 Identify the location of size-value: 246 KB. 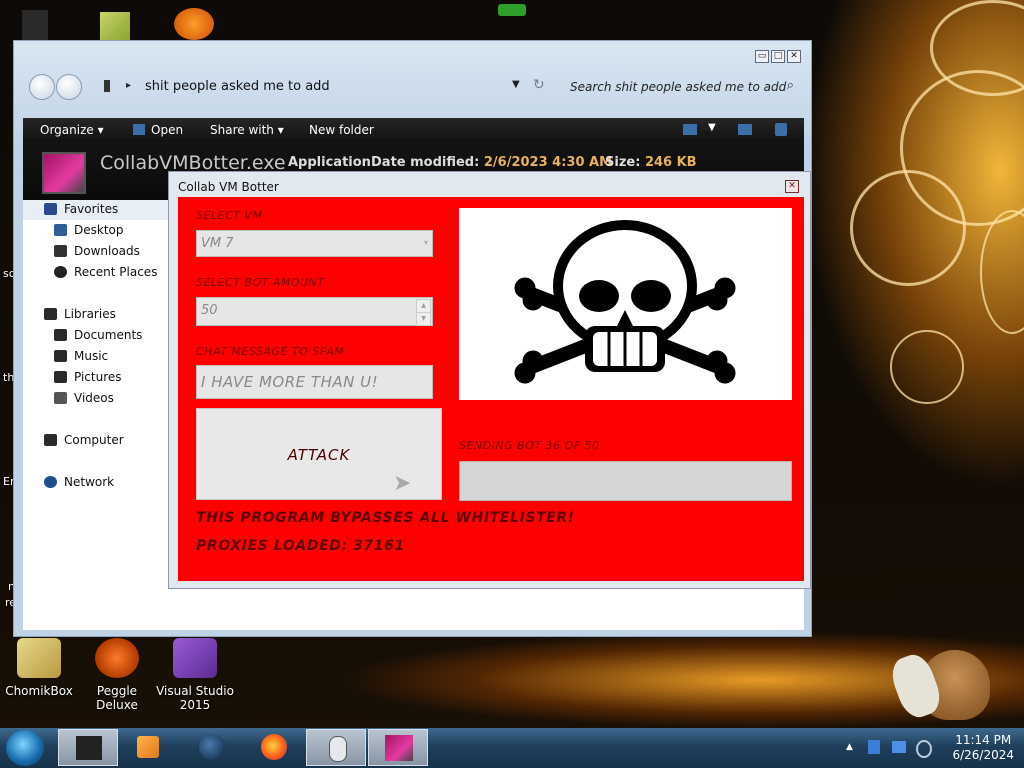
(670, 162).